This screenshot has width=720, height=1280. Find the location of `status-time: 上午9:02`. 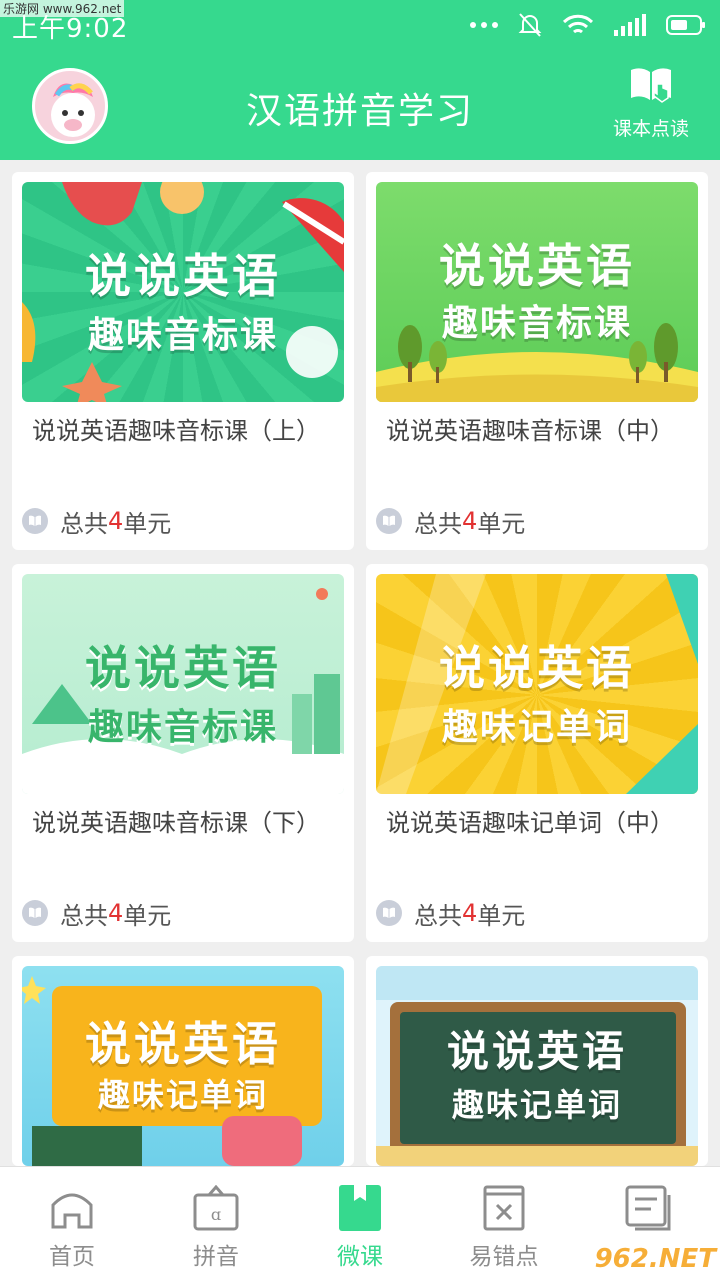

status-time: 上午9:02 is located at coordinates (70, 29).